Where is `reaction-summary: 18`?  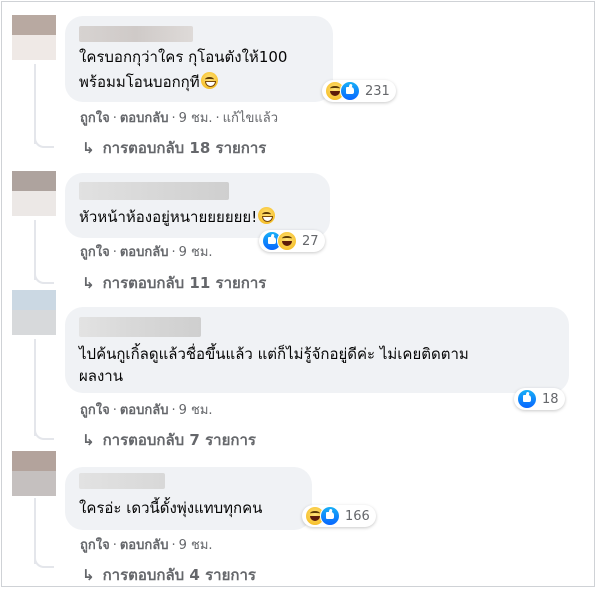
reaction-summary: 18 is located at coordinates (539, 399).